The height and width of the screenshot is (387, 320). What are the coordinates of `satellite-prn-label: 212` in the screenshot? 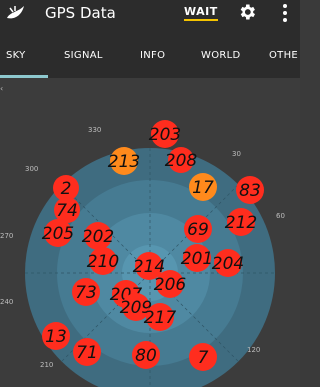 It's located at (241, 223).